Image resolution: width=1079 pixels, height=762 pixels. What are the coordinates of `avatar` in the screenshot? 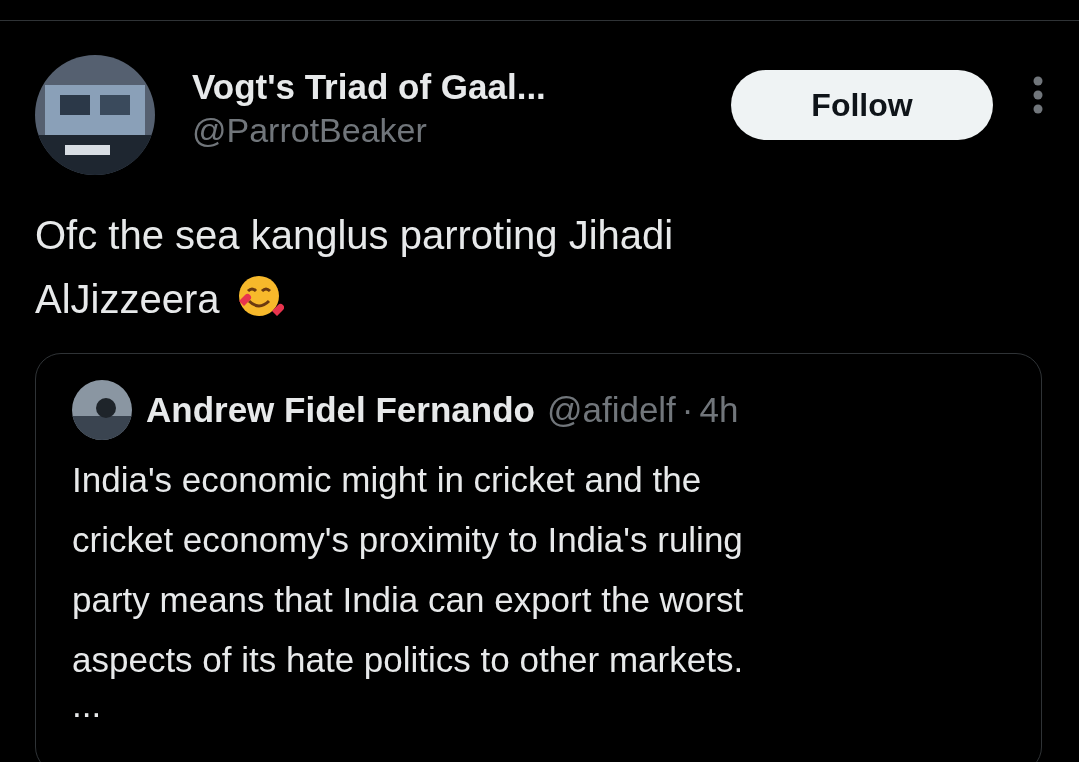 It's located at (102, 410).